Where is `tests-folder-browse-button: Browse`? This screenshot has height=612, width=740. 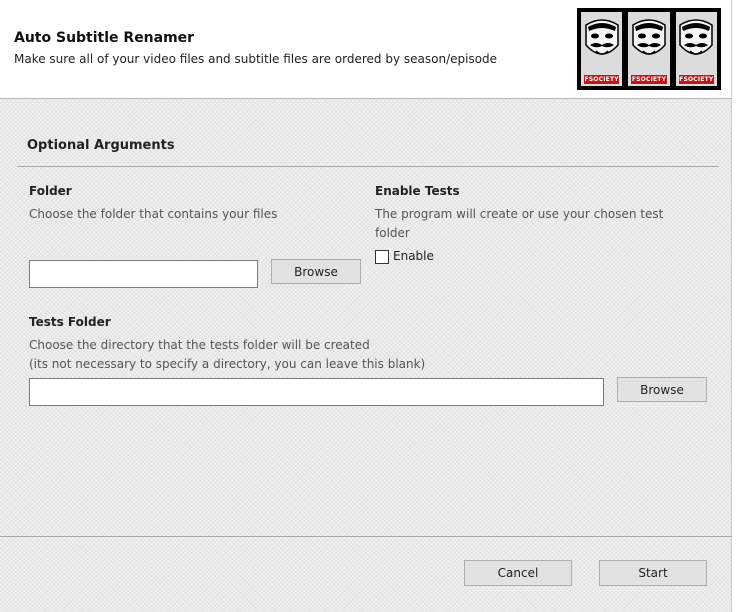
tests-folder-browse-button: Browse is located at coordinates (662, 389).